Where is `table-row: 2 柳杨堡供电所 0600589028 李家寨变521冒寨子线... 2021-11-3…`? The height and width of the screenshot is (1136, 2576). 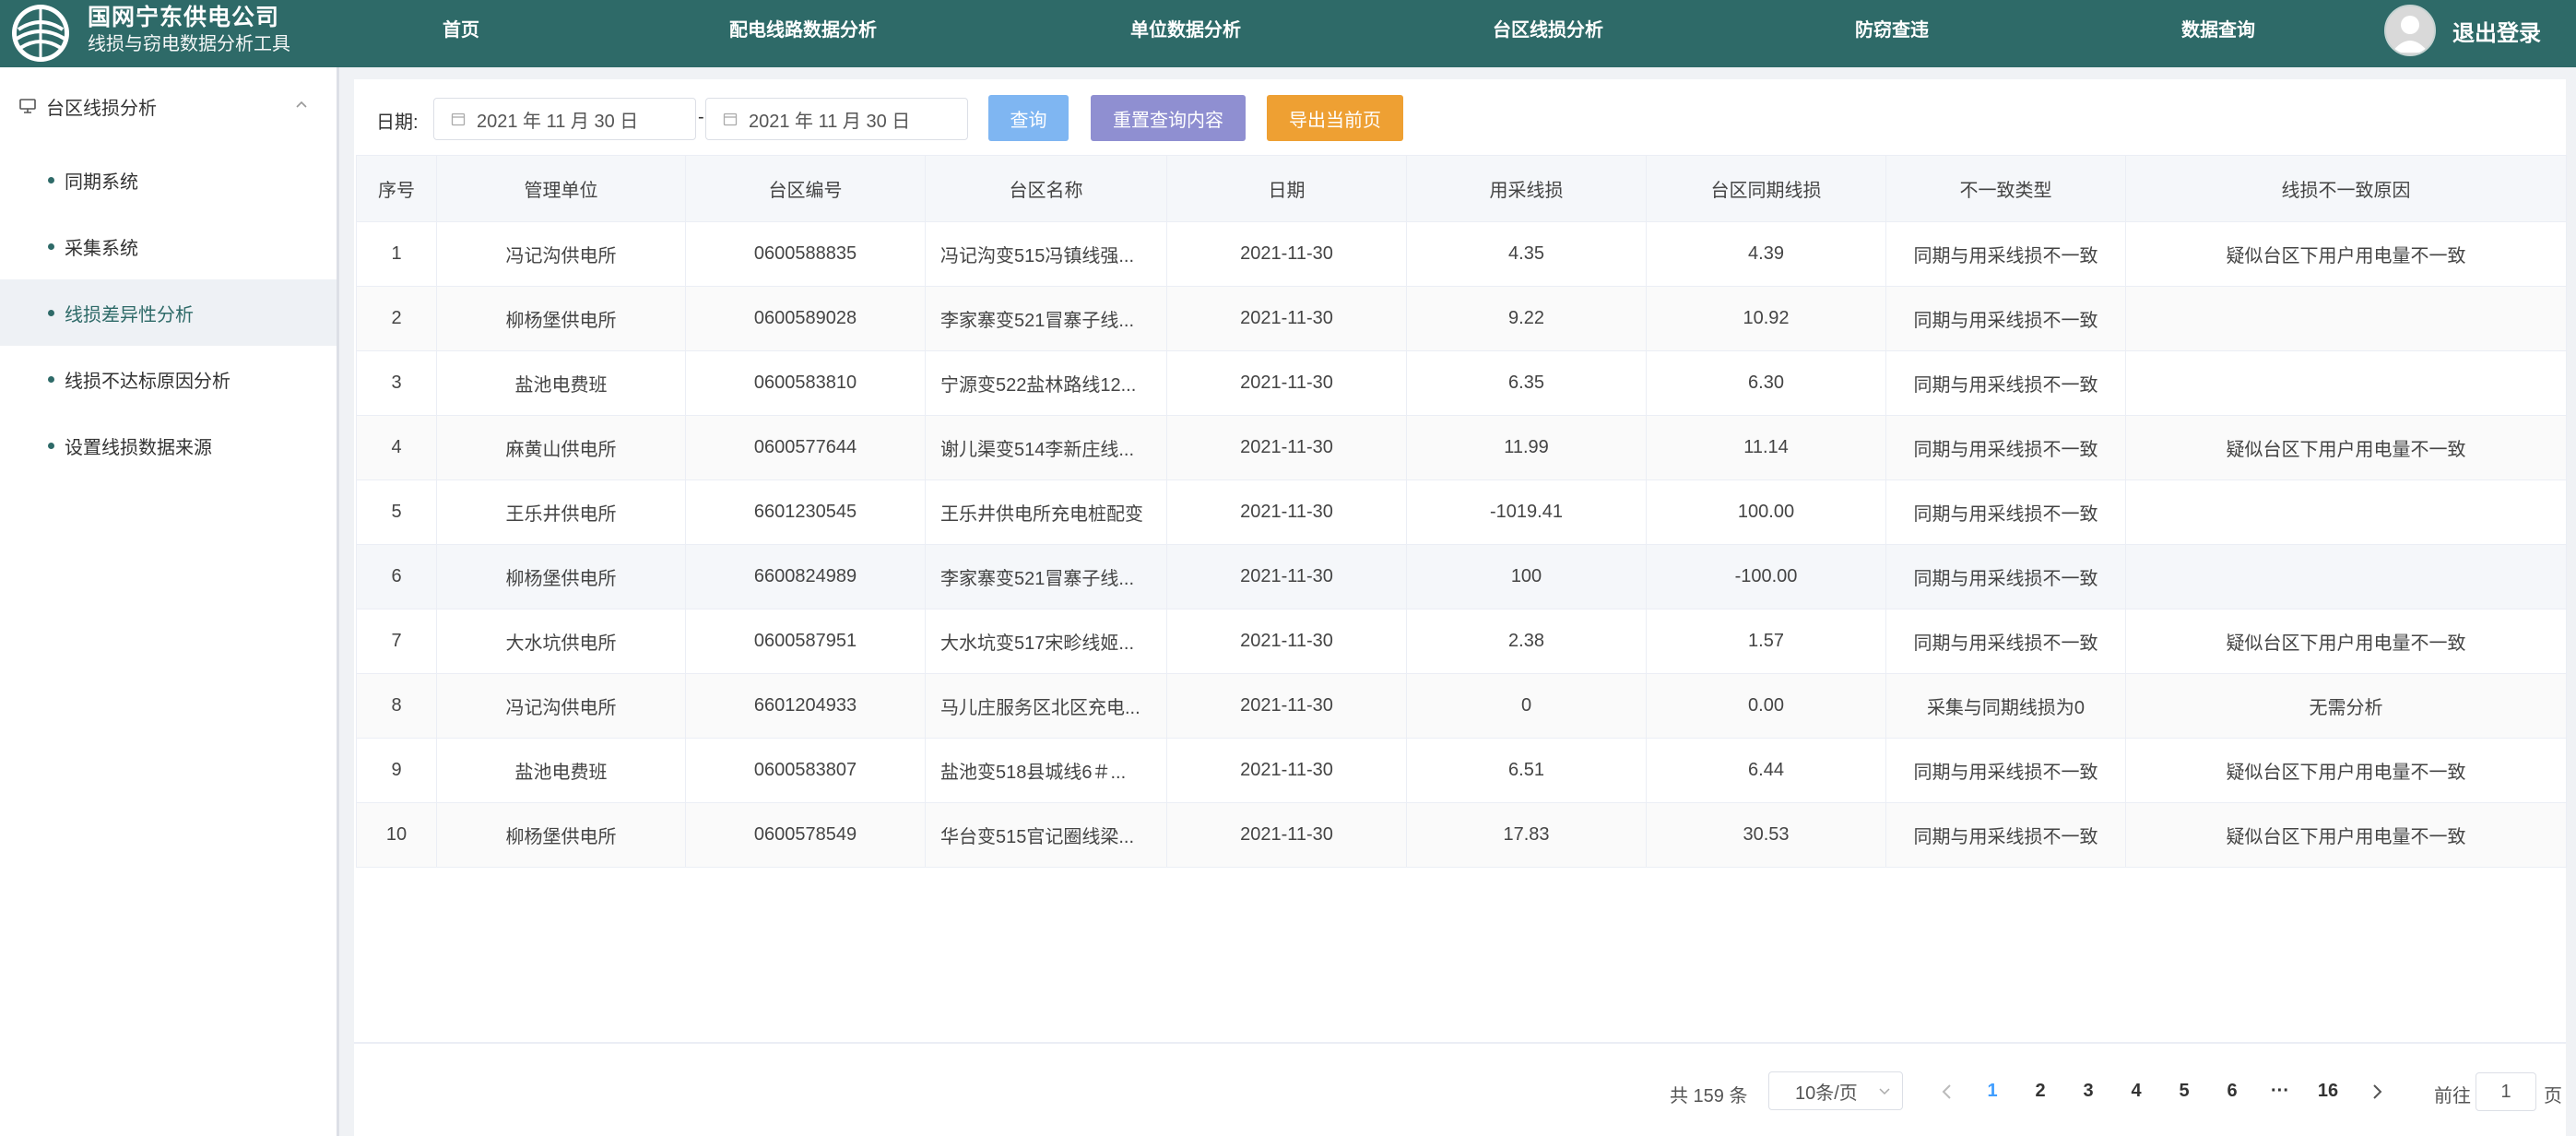
table-row: 2 柳杨堡供电所 0600589028 李家寨变521冒寨子线... 2021-11-3… is located at coordinates (1461, 318).